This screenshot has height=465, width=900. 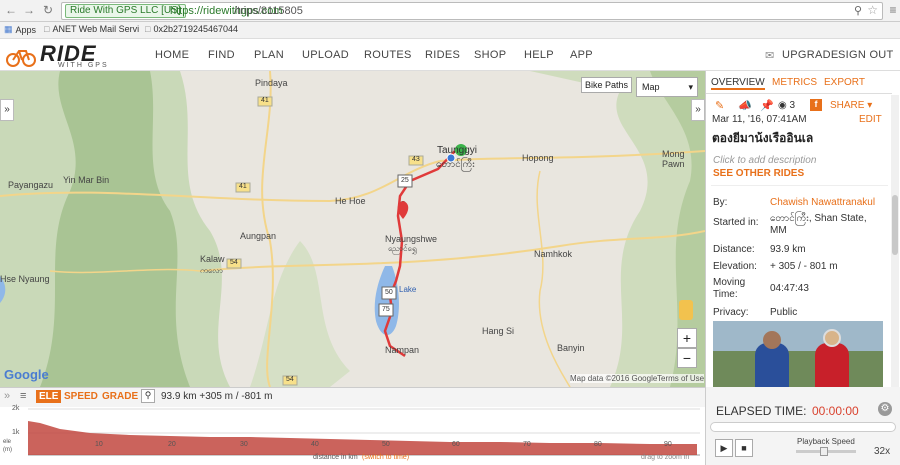 I want to click on back-icon: ←, so click(x=11, y=10).